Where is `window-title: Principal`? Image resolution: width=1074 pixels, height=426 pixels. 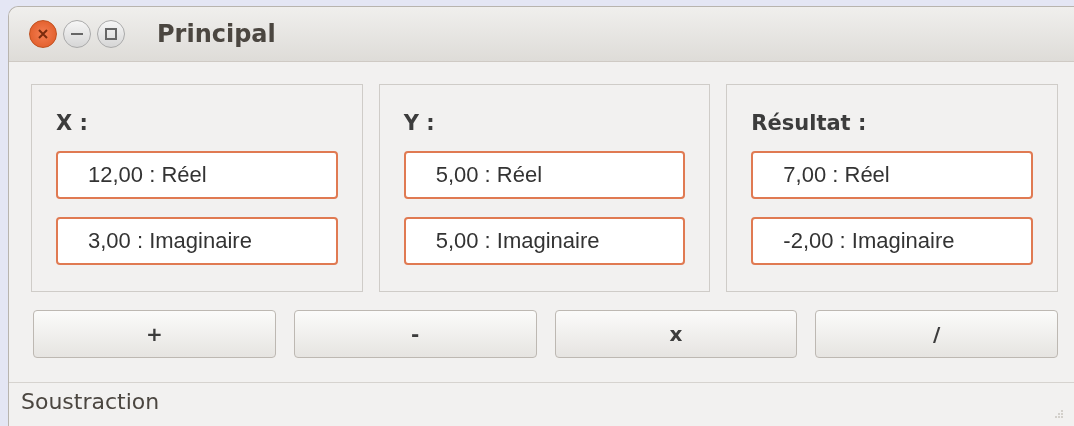
window-title: Principal is located at coordinates (216, 34).